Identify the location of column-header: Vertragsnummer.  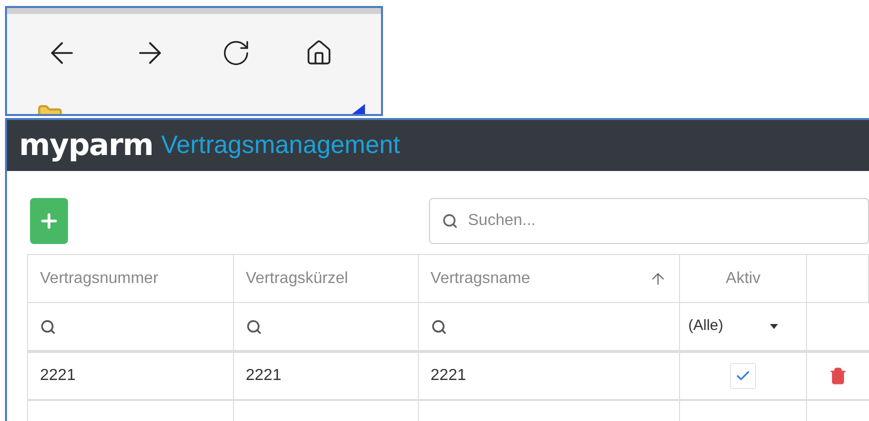
(99, 278).